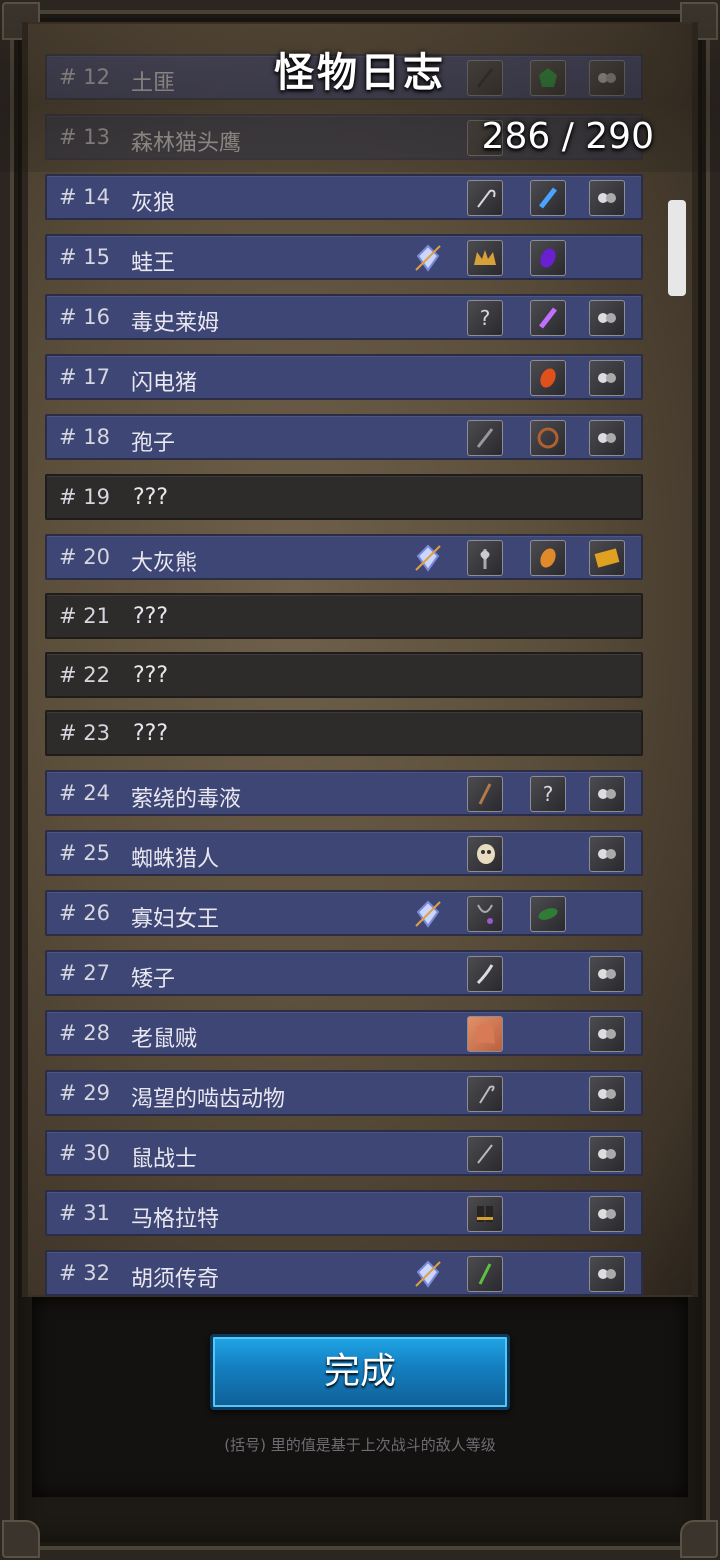  I want to click on skull-mask-icon, so click(485, 854).